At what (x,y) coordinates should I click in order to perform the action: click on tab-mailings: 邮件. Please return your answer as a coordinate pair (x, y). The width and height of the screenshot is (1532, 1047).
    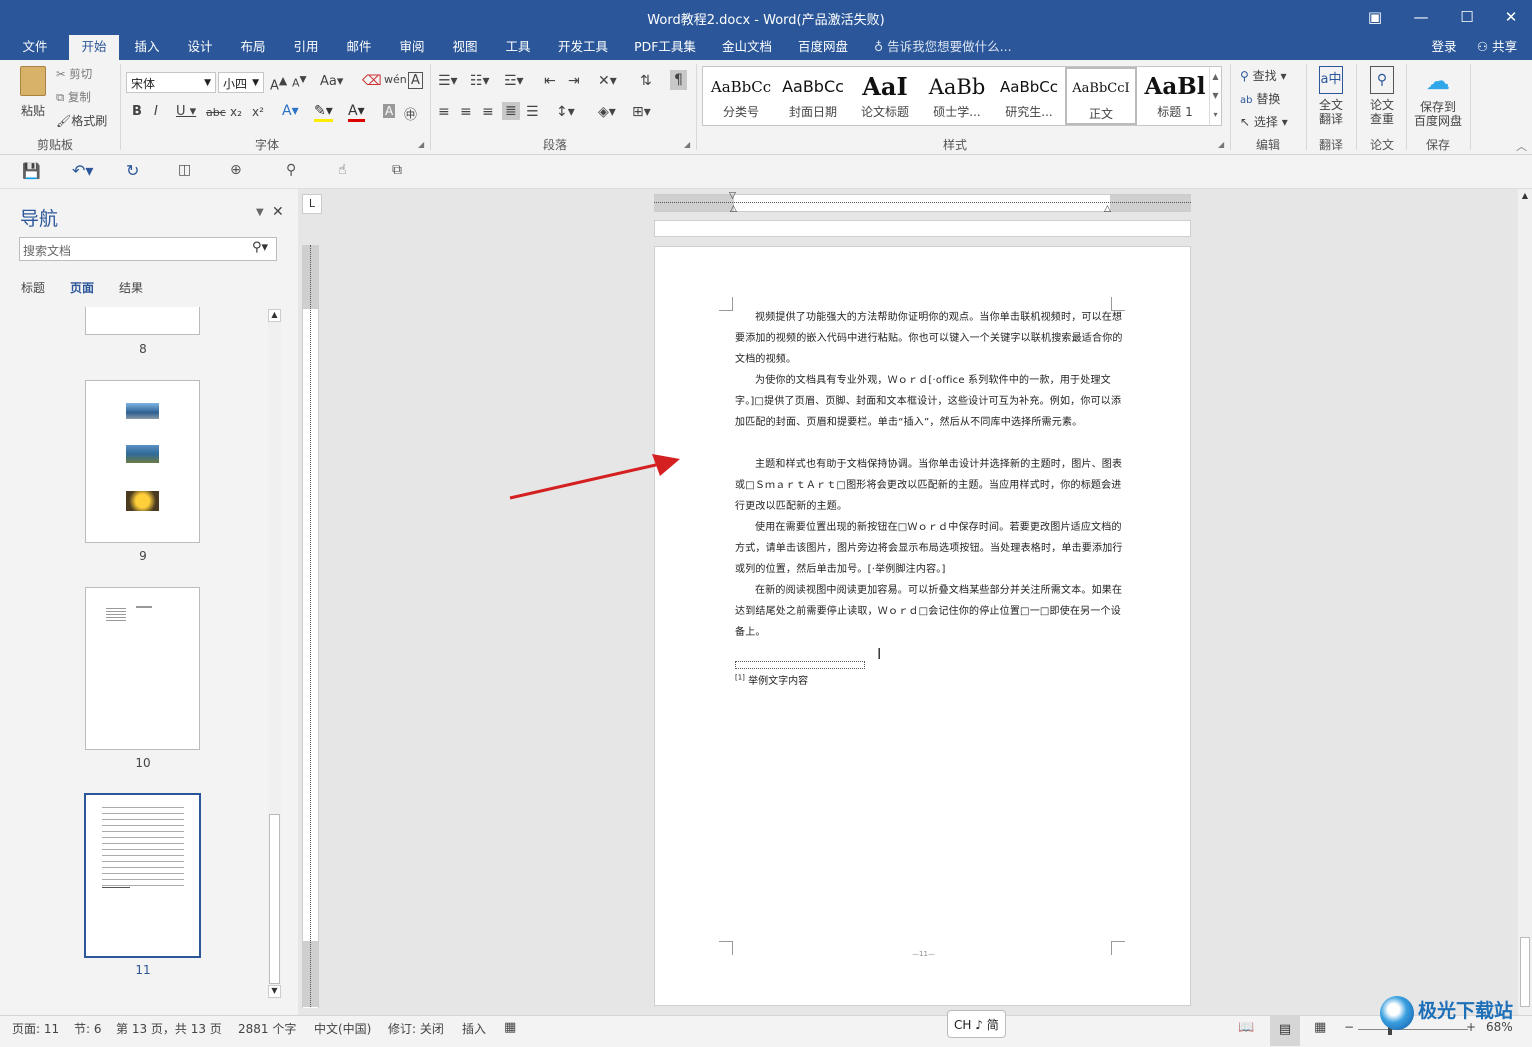
    Looking at the image, I should click on (359, 47).